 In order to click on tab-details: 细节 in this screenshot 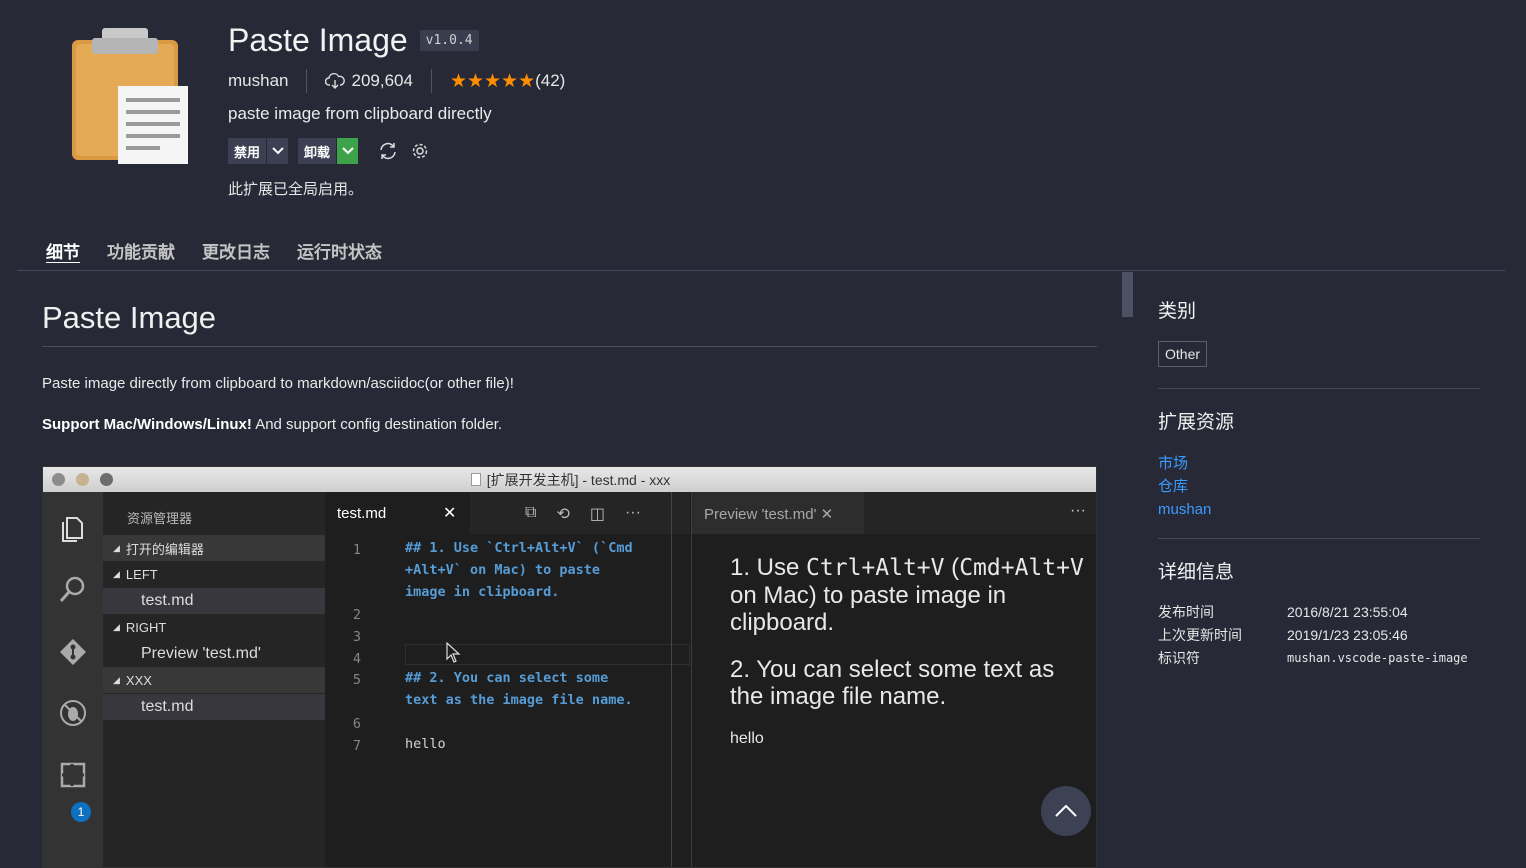, I will do `click(63, 250)`.